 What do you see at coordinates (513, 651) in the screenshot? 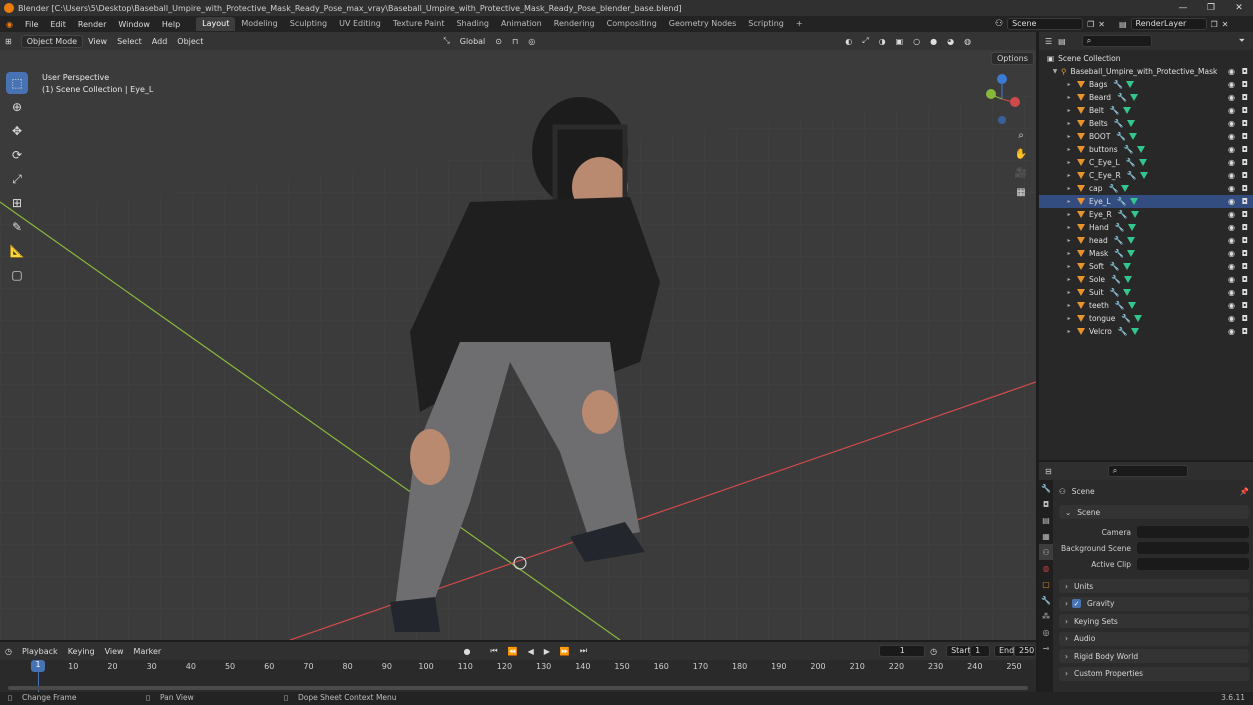
I see `prev-keyframe-icon: ⏪` at bounding box center [513, 651].